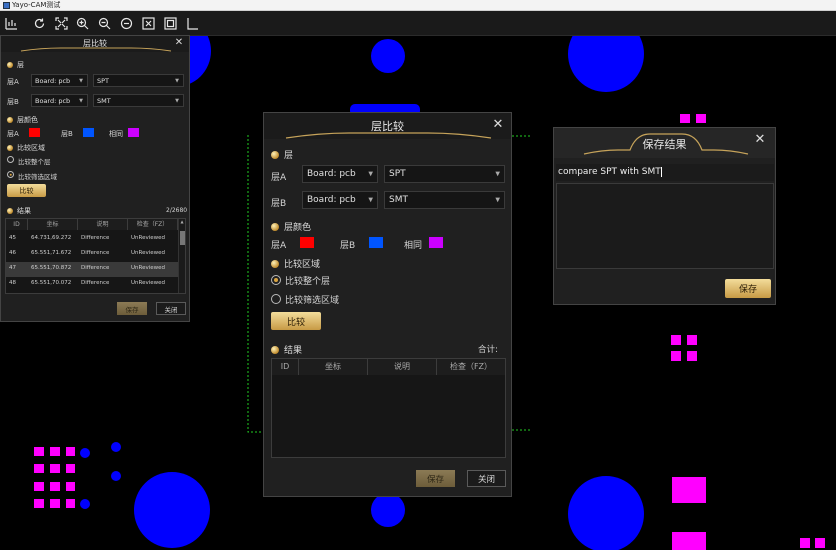 The width and height of the screenshot is (836, 550). I want to click on table-row-selected: 47 65.551,70.872 Difference UnReviewed, so click(95, 269).